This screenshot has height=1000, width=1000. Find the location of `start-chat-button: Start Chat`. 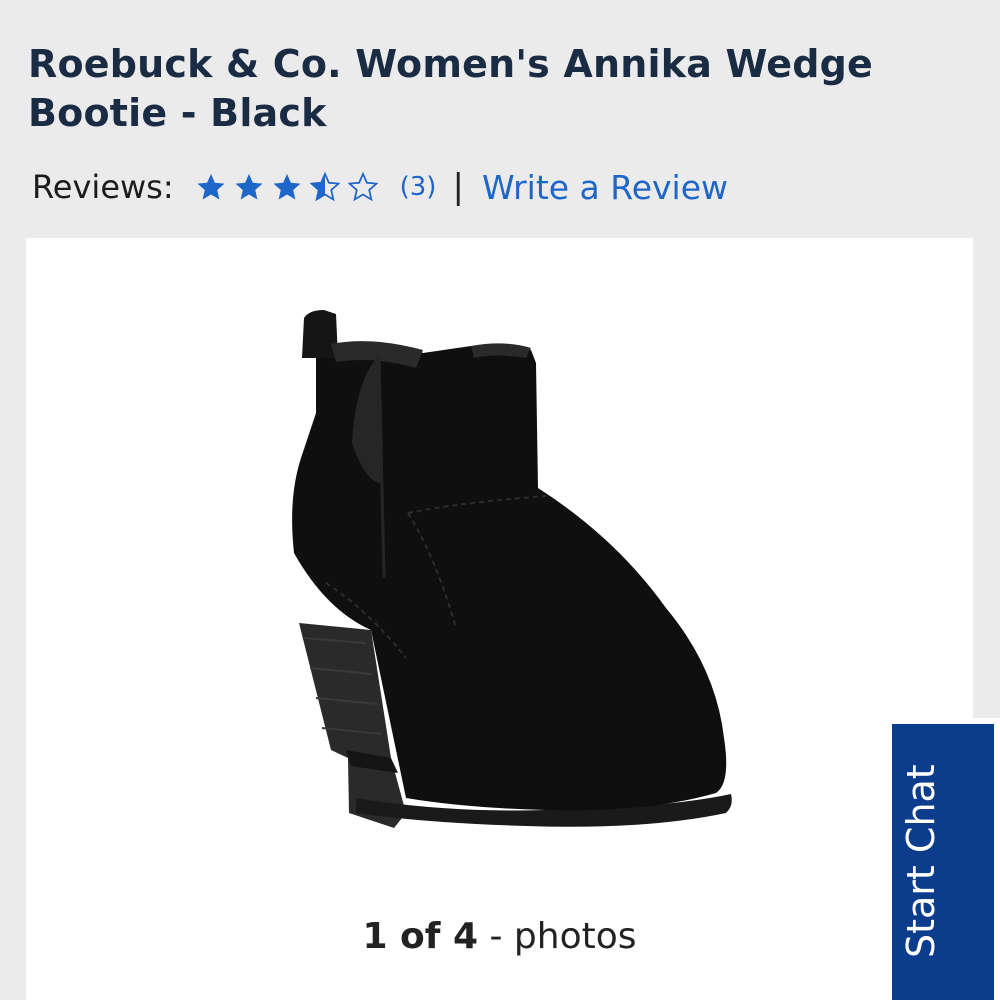

start-chat-button: Start Chat is located at coordinates (943, 859).